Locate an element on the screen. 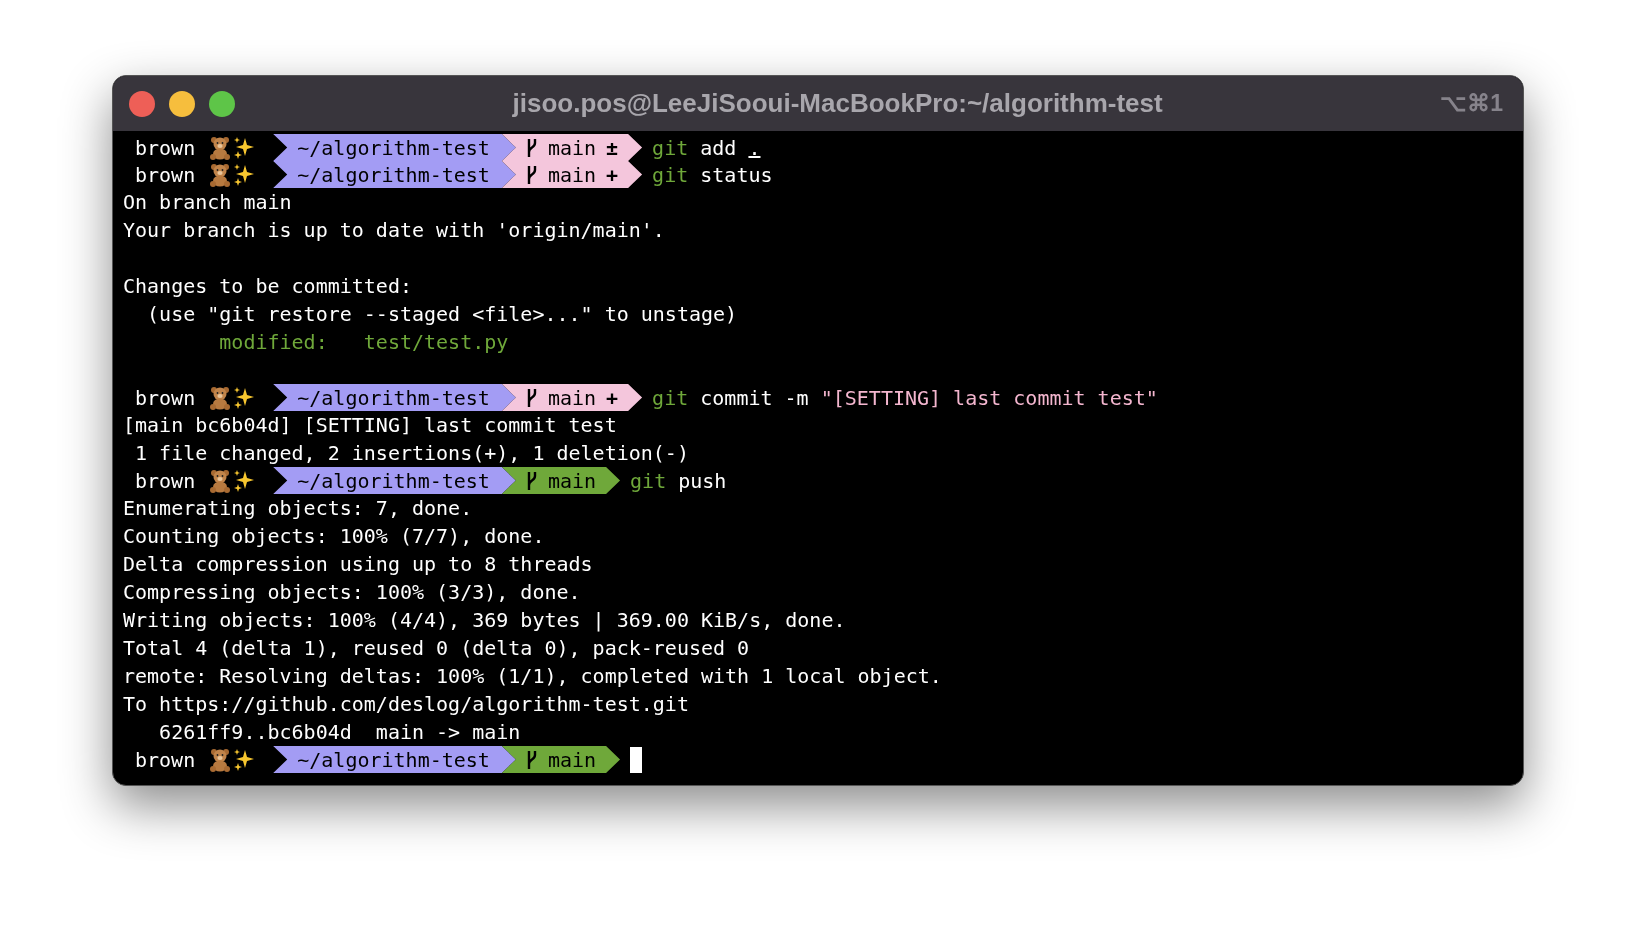  output-line: To https://github.com/deslog/algorithm-test.git is located at coordinates (406, 704).